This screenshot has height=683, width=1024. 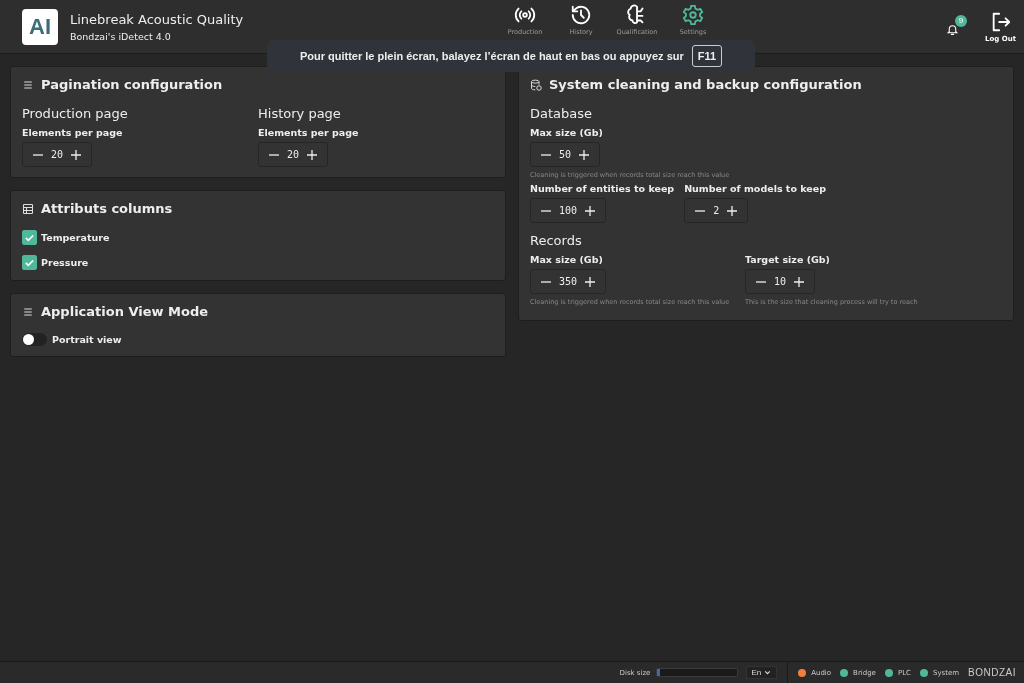 I want to click on field-label: Target size (Gb), so click(x=788, y=259).